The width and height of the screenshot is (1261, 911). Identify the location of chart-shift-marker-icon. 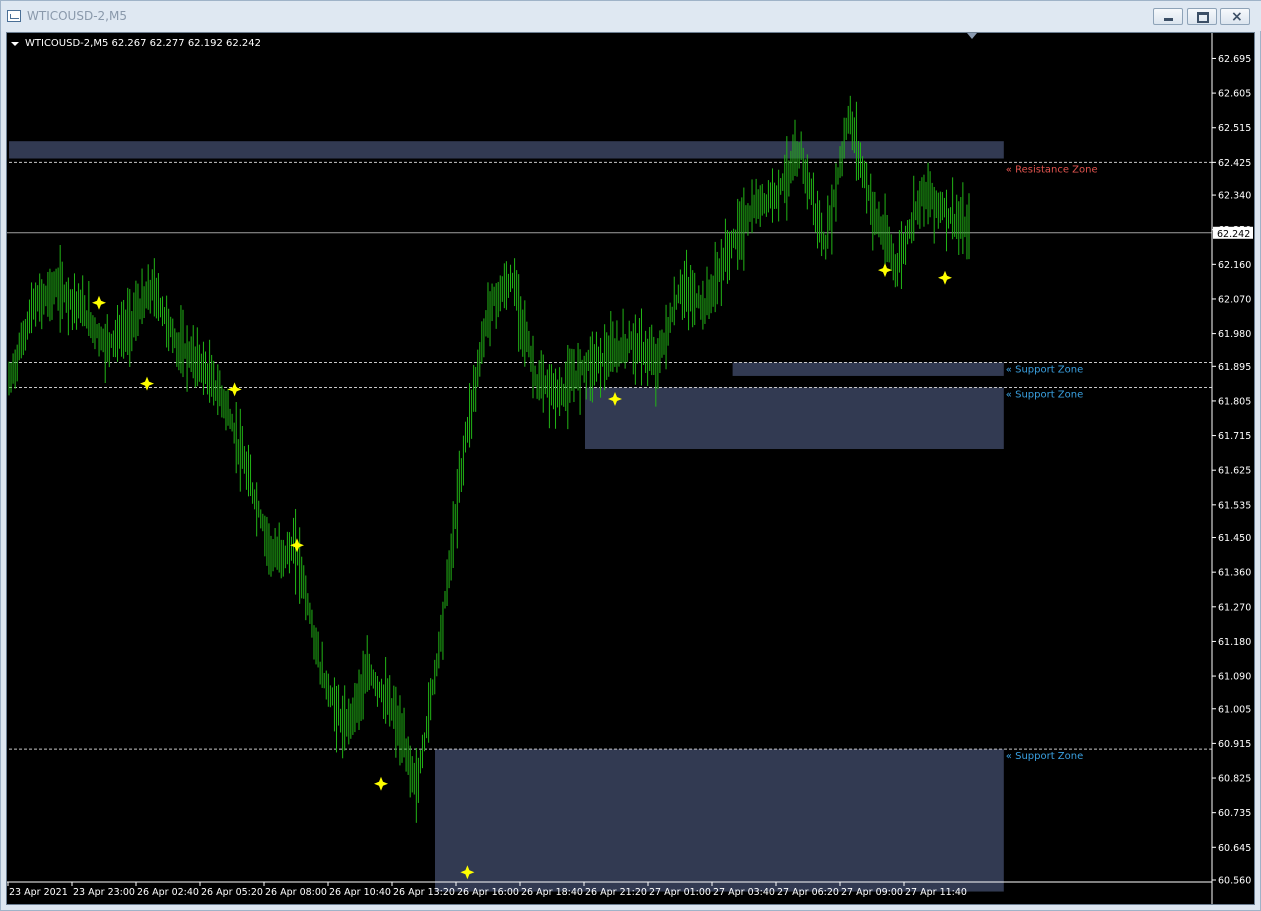
(972, 36).